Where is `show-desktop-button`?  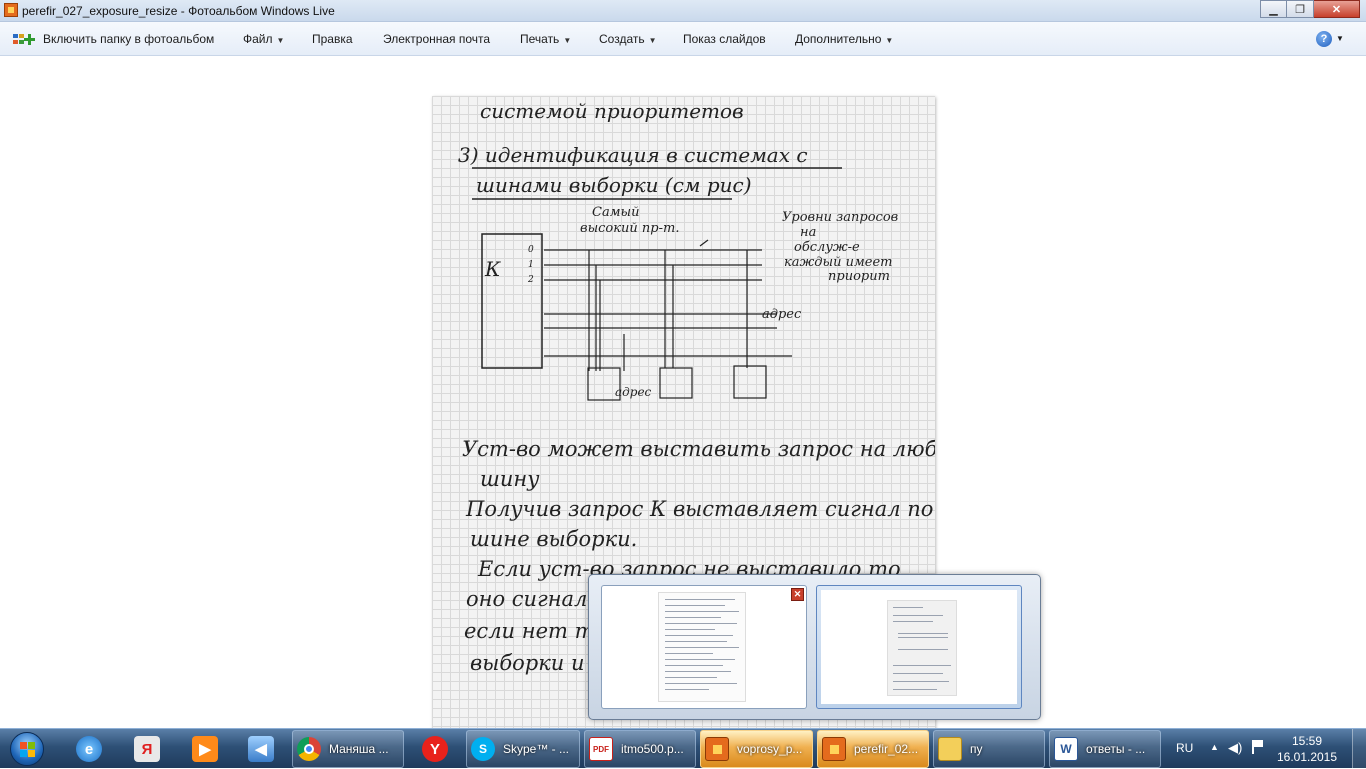
show-desktop-button is located at coordinates (1359, 749).